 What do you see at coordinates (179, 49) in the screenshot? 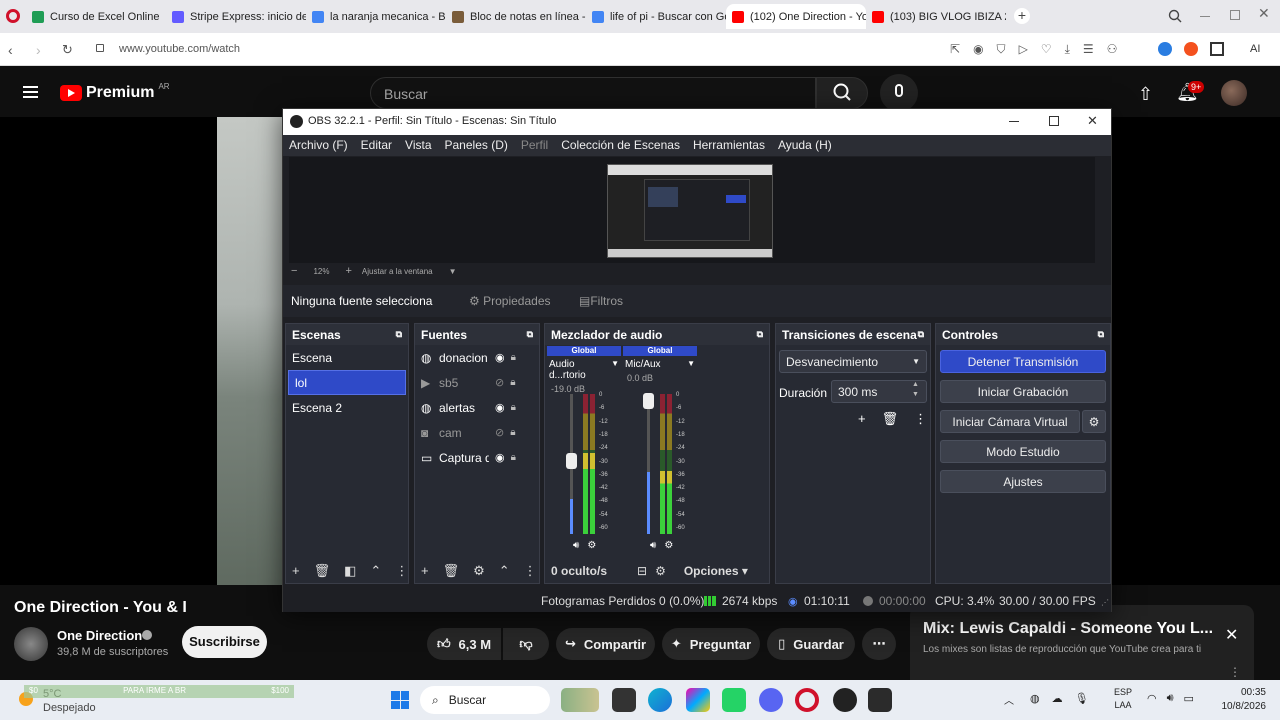
I see `url-field: www.youtube.com/watch` at bounding box center [179, 49].